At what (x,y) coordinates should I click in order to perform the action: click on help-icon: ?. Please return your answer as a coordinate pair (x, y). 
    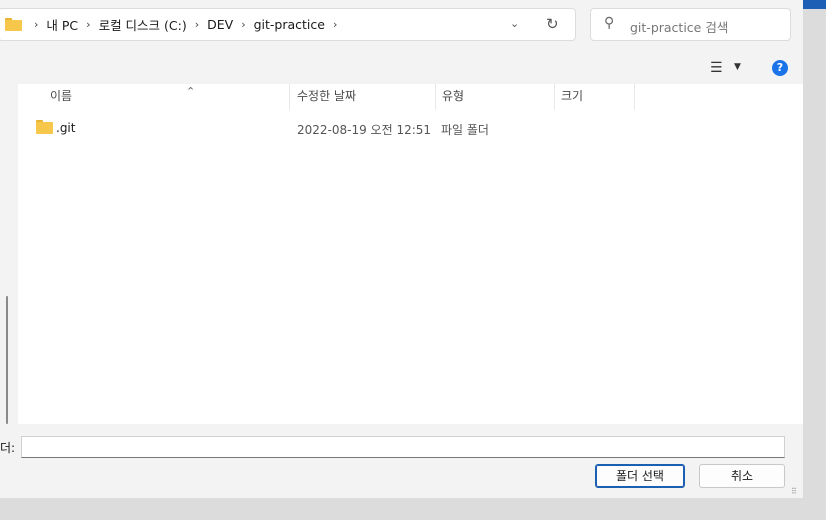
    Looking at the image, I should click on (780, 68).